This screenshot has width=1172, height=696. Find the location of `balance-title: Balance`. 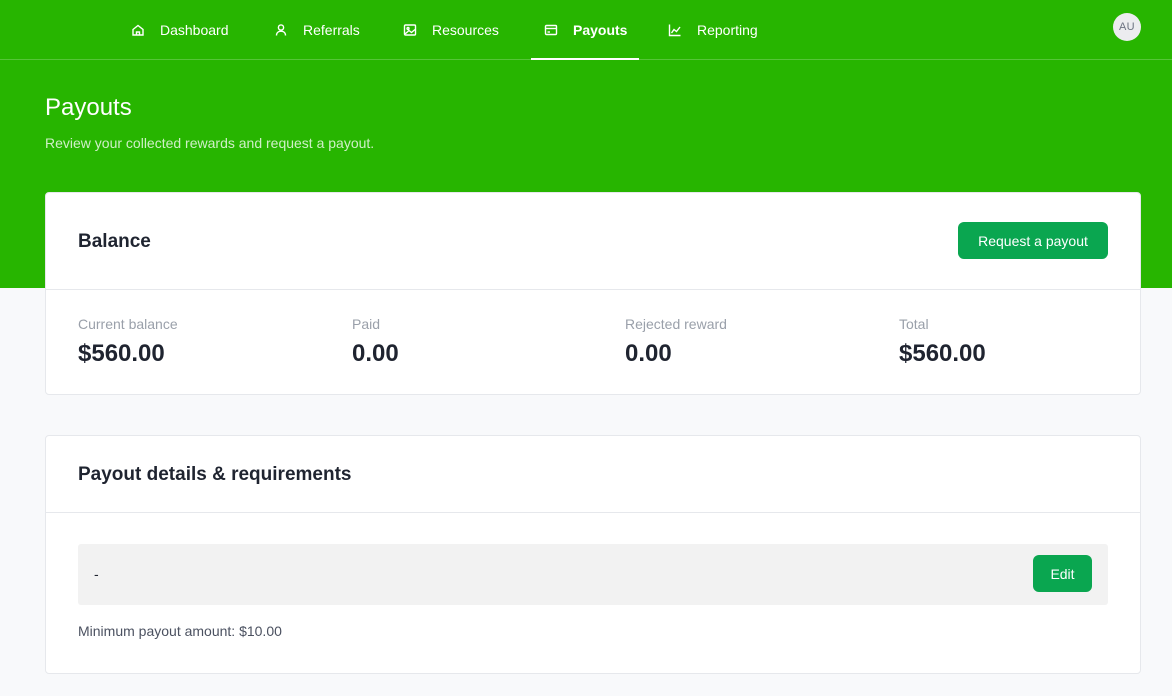

balance-title: Balance is located at coordinates (114, 241).